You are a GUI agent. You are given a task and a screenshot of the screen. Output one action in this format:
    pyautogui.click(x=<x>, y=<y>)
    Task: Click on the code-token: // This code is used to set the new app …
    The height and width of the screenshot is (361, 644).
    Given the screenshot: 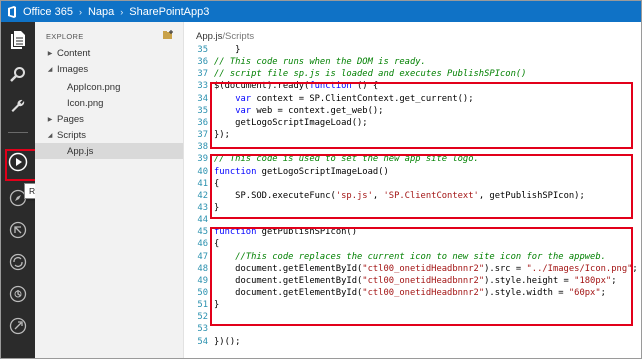 What is the action you would take?
    pyautogui.click(x=346, y=159)
    